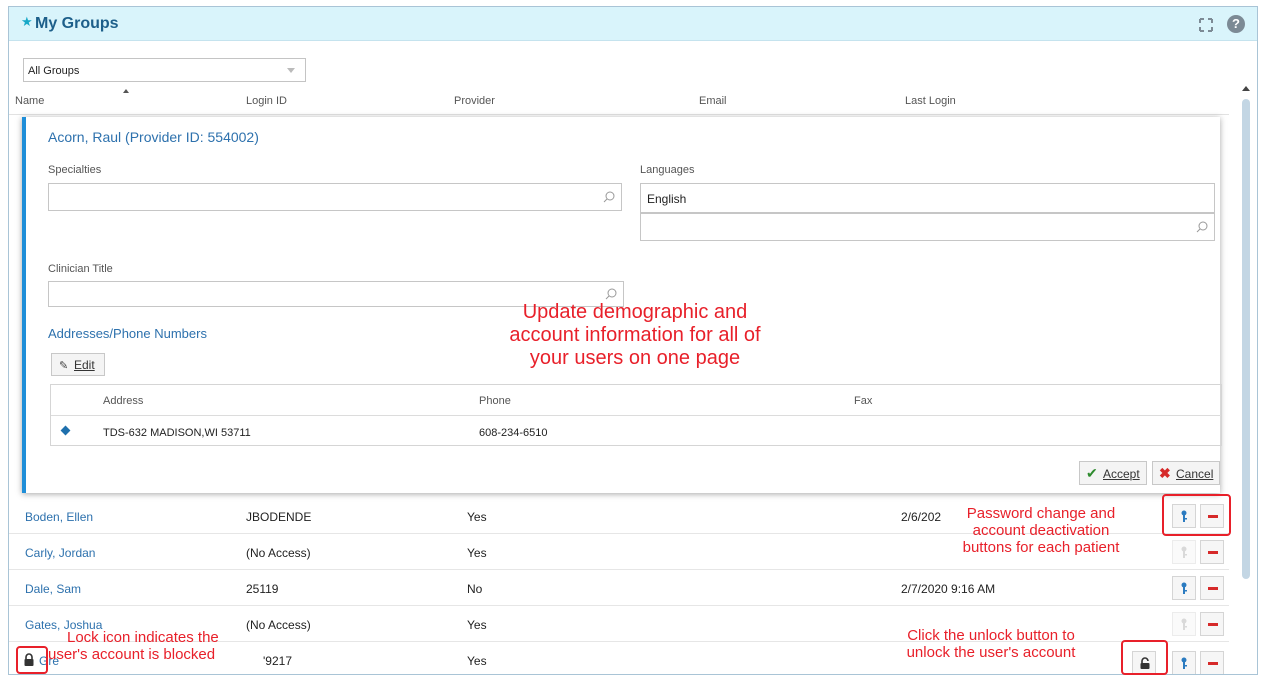 The height and width of the screenshot is (675, 1264). I want to click on annotation-main-line2: account information for all of, so click(635, 335).